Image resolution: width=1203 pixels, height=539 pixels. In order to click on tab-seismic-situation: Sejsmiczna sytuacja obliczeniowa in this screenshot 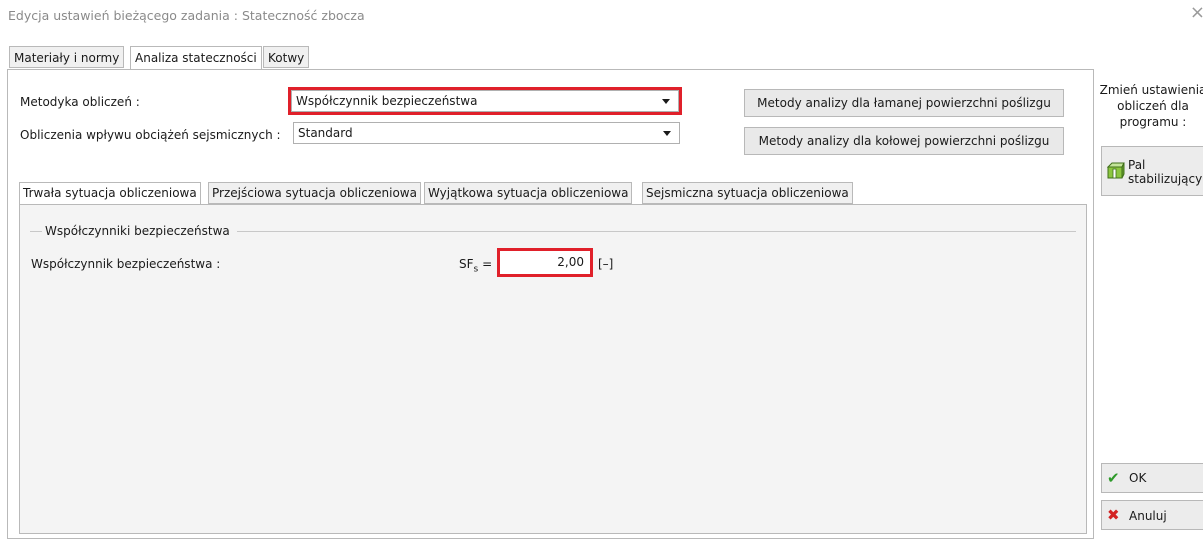, I will do `click(747, 193)`.